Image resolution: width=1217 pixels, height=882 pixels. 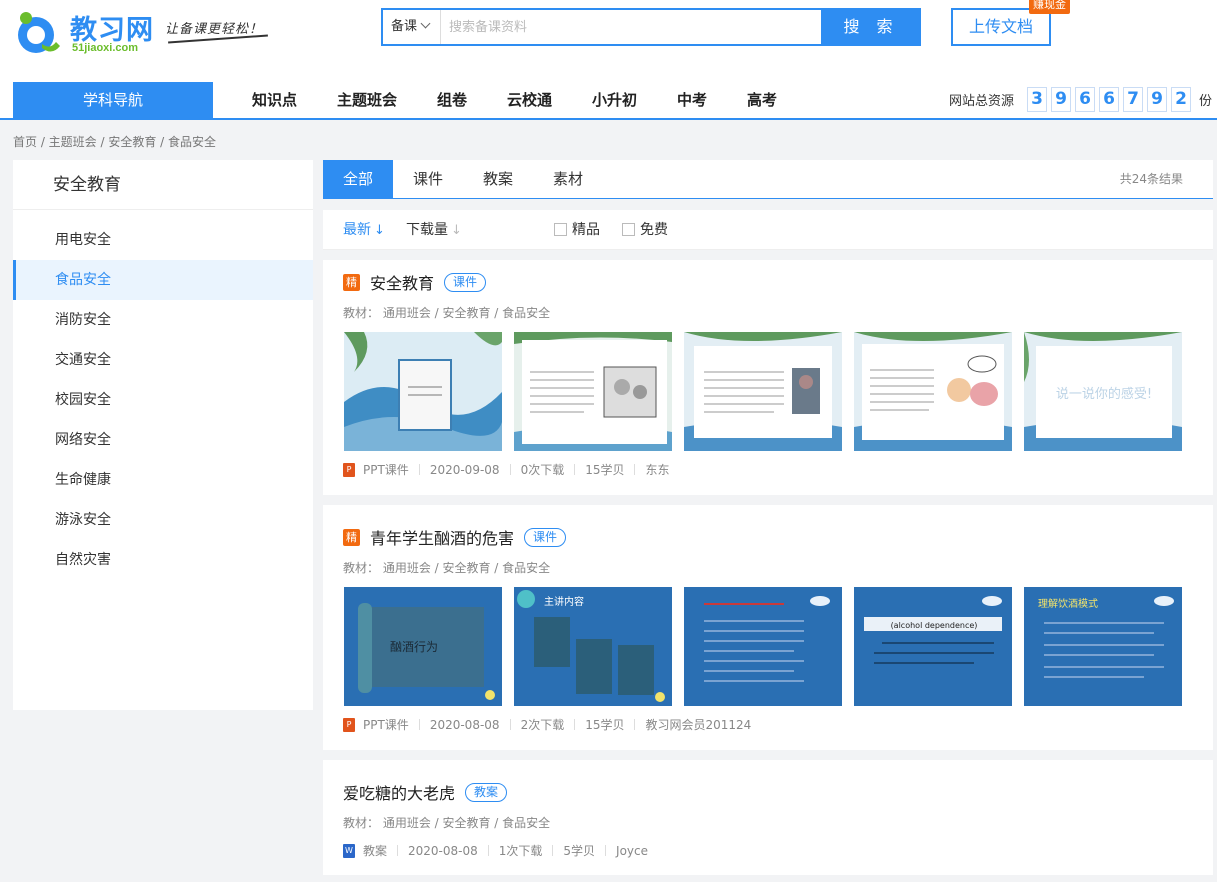 I want to click on logo-mark-icon, so click(x=39, y=32).